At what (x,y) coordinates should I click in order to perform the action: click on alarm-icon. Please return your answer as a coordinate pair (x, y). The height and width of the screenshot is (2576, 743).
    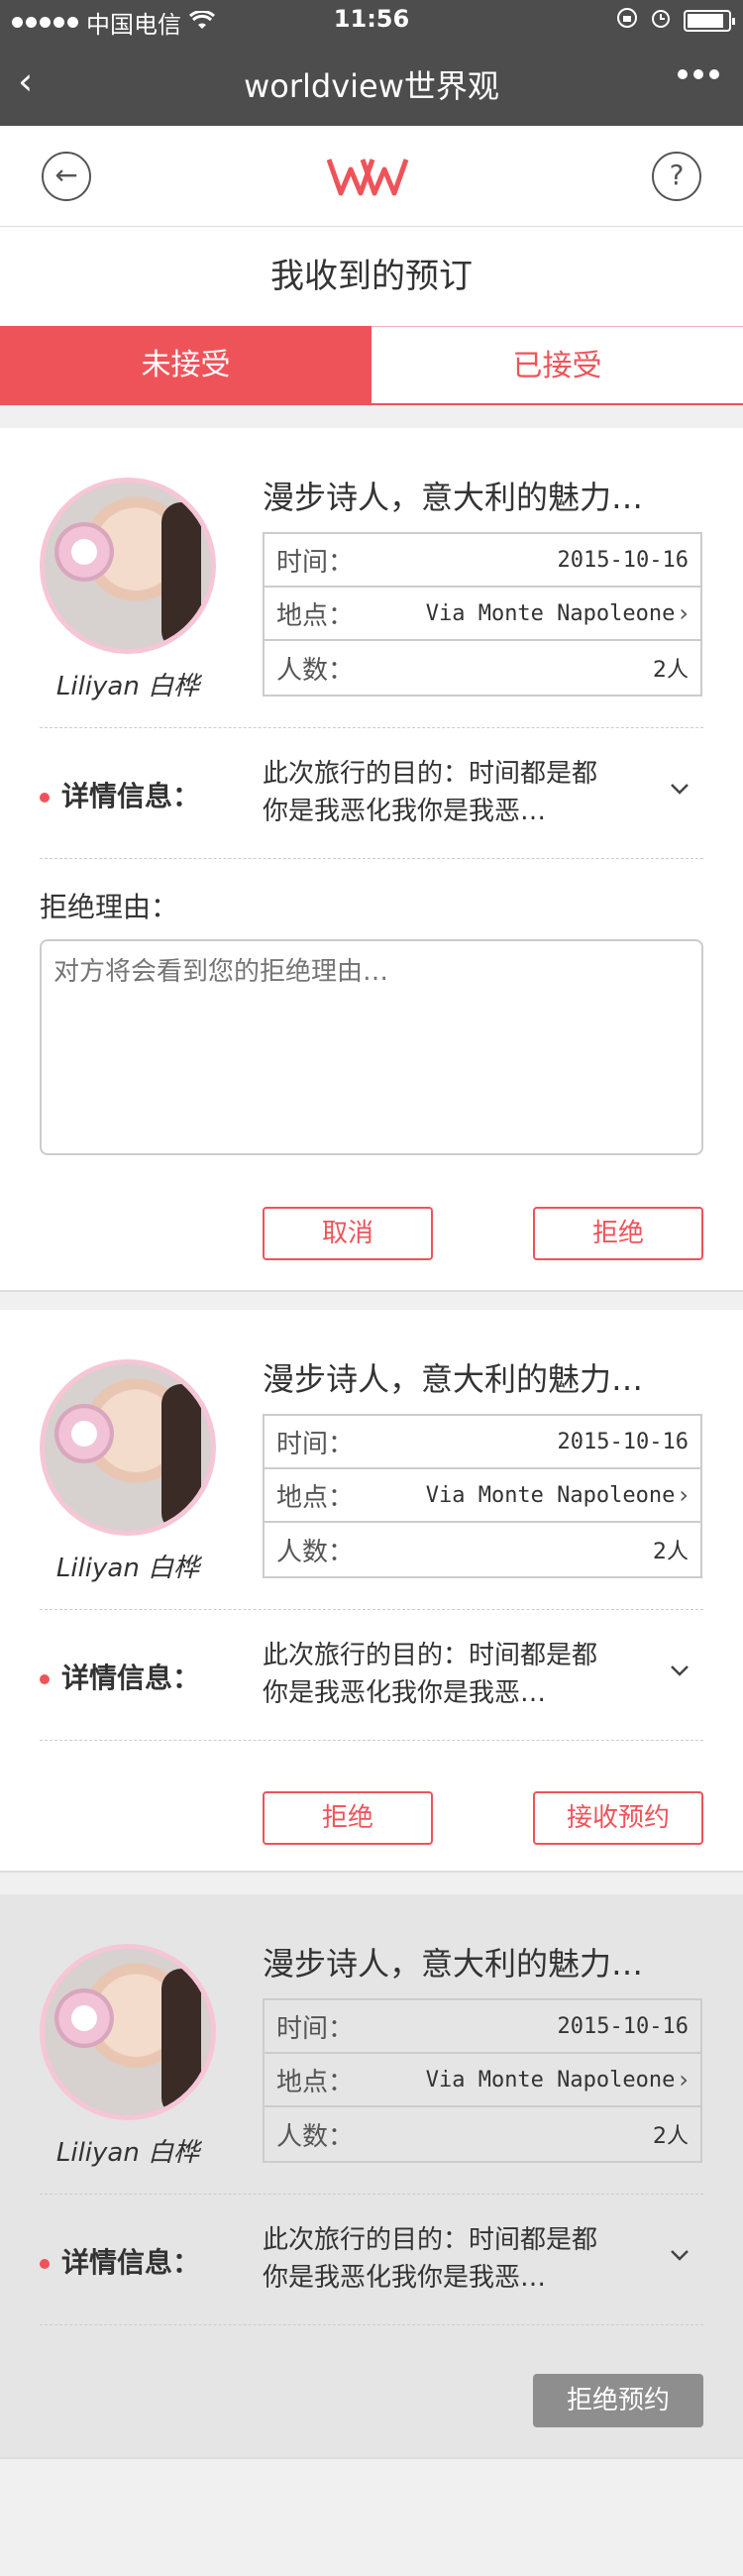
    Looking at the image, I should click on (661, 21).